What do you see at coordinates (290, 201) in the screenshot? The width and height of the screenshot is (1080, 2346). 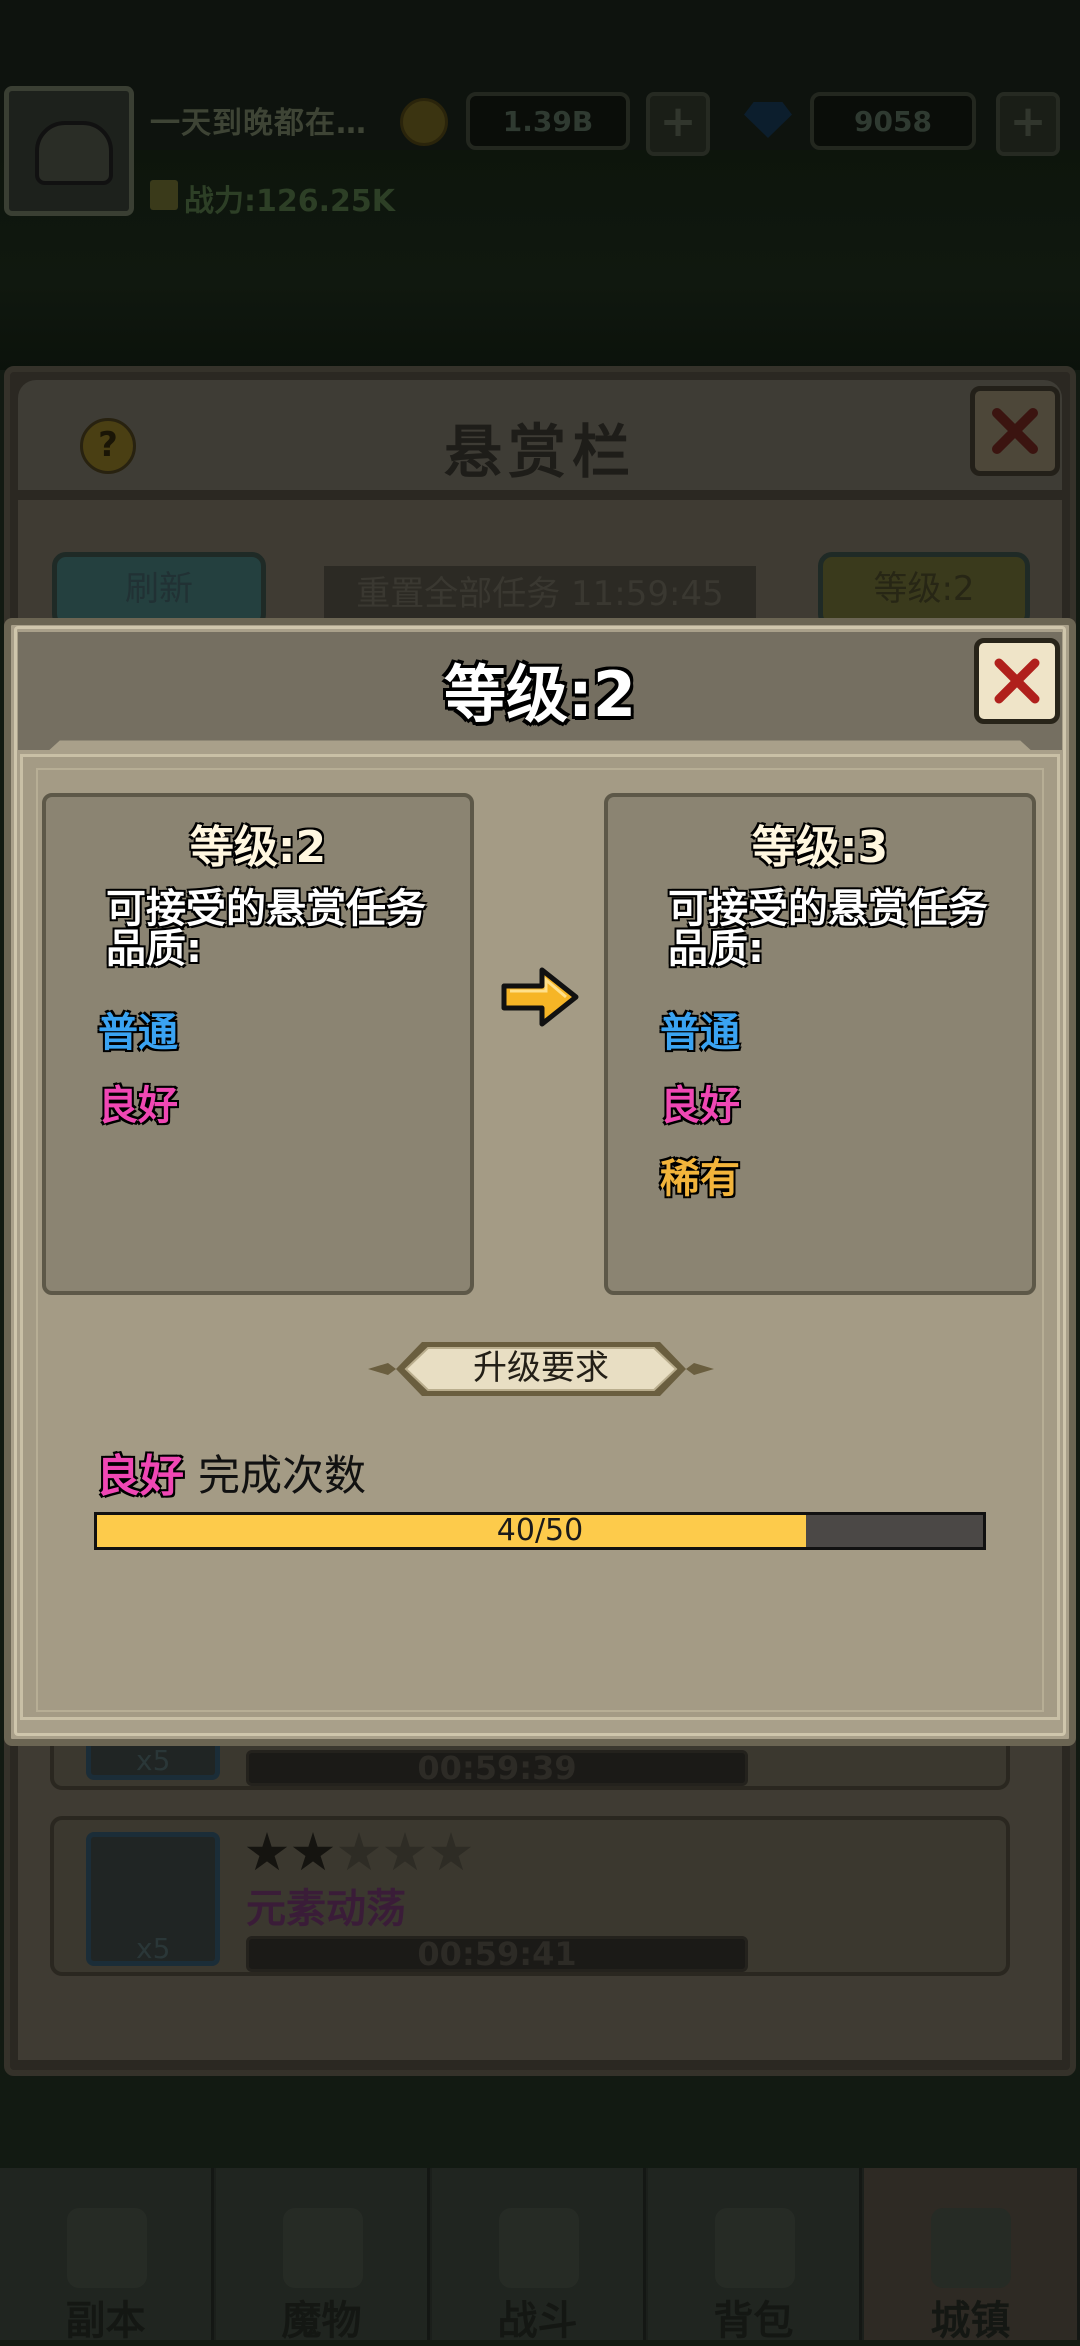 I see `combat-power: 战力:126.25K` at bounding box center [290, 201].